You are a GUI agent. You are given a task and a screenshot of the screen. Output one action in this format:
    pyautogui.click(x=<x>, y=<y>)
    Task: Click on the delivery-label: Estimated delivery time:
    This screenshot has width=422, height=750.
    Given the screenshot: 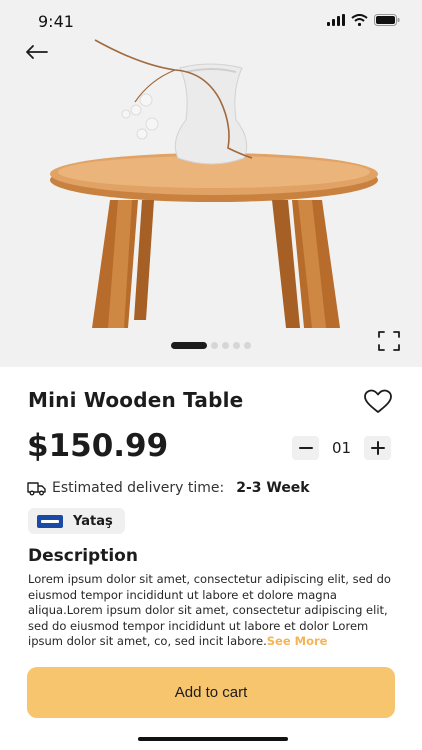 What is the action you would take?
    pyautogui.click(x=138, y=488)
    